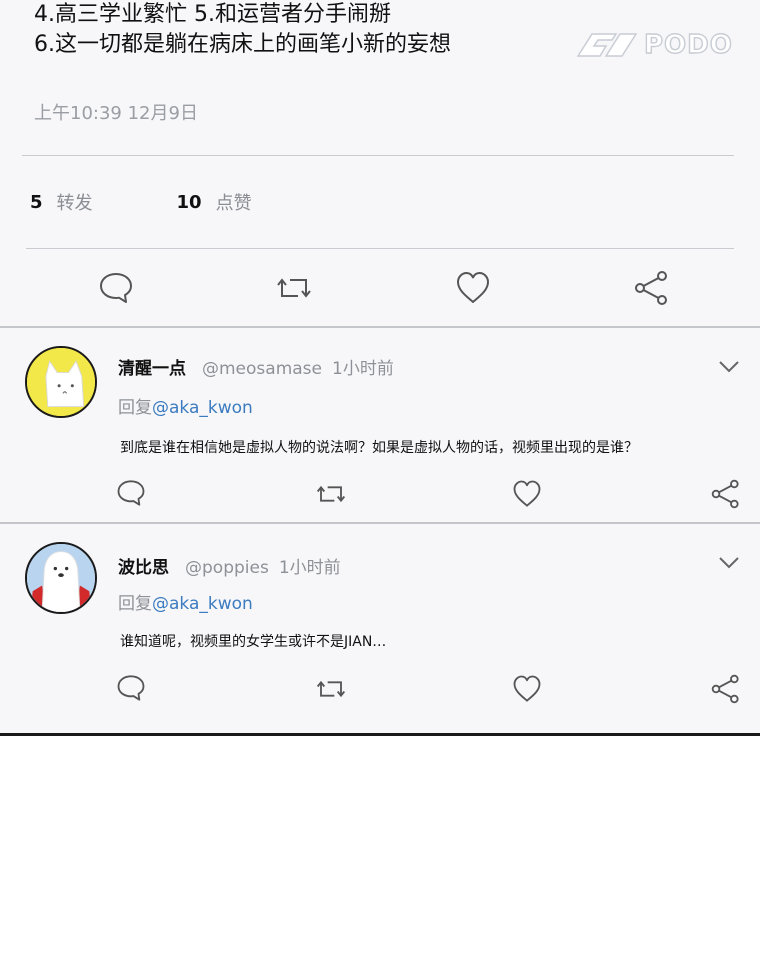  I want to click on reply-header: 清醒一点 @meosamase 1小时前, so click(256, 366).